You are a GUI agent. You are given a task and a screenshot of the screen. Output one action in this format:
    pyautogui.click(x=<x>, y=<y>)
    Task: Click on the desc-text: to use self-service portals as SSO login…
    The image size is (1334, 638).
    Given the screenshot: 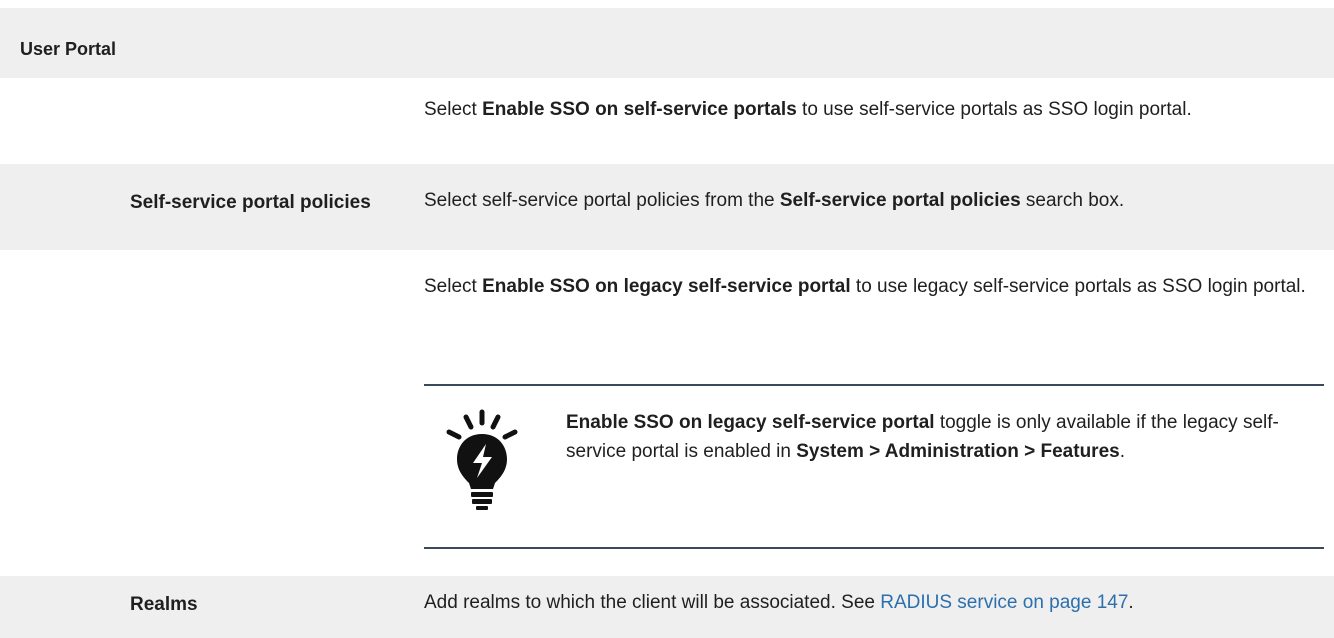 What is the action you would take?
    pyautogui.click(x=994, y=109)
    